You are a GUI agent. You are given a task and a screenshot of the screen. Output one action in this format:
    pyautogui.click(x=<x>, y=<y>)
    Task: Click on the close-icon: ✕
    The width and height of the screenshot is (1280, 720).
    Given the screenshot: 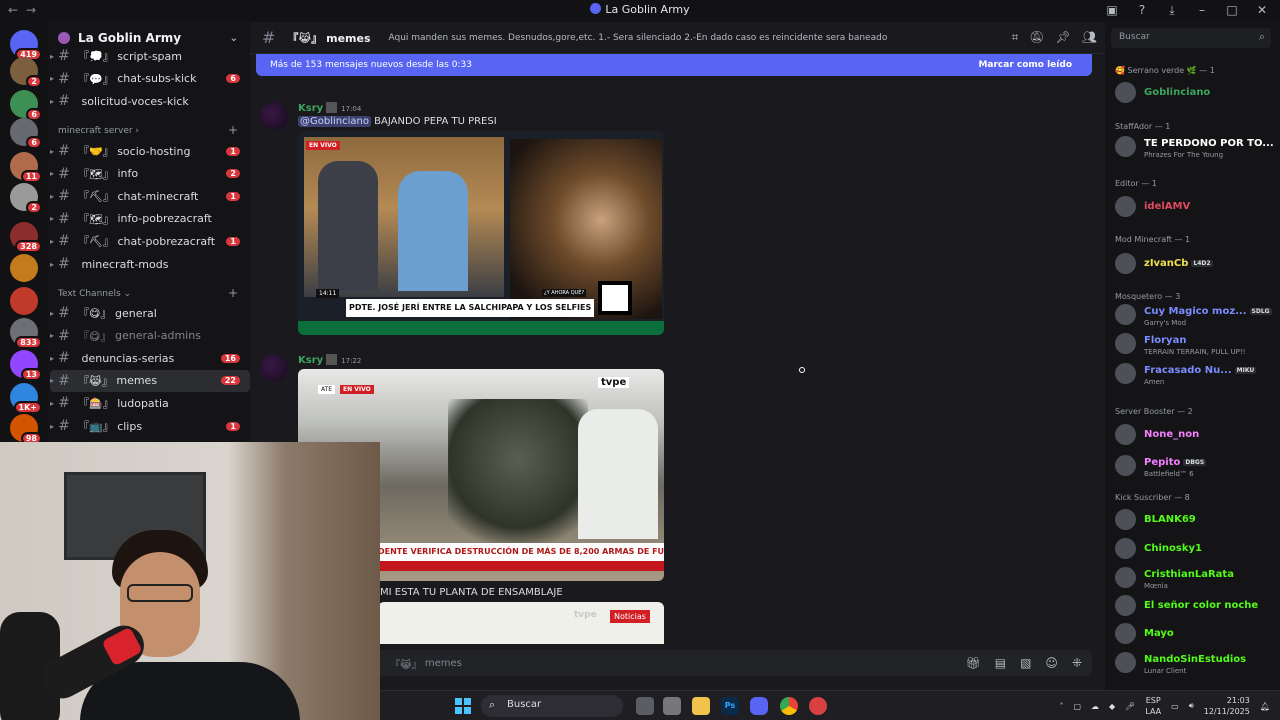 What is the action you would take?
    pyautogui.click(x=1262, y=10)
    